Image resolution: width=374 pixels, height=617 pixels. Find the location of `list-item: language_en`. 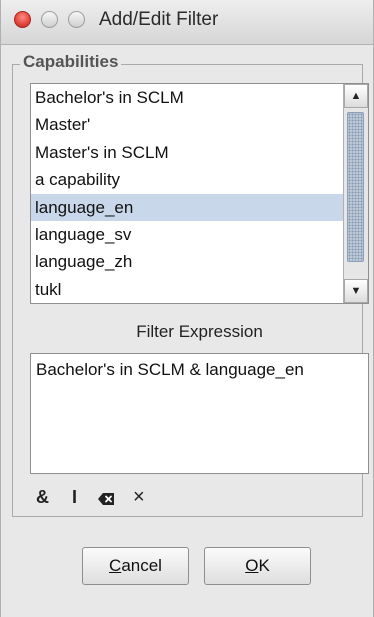

list-item: language_en is located at coordinates (187, 207).